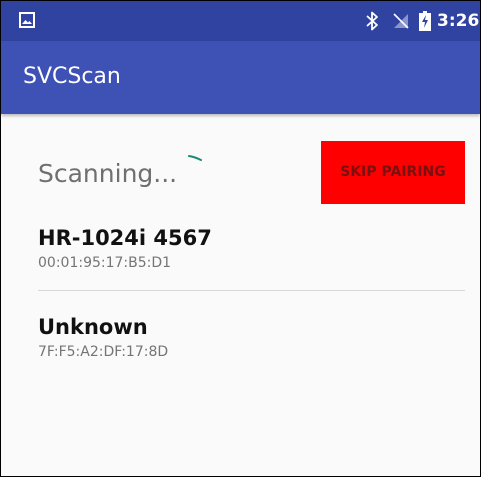  What do you see at coordinates (93, 327) in the screenshot?
I see `device-name: Unknown` at bounding box center [93, 327].